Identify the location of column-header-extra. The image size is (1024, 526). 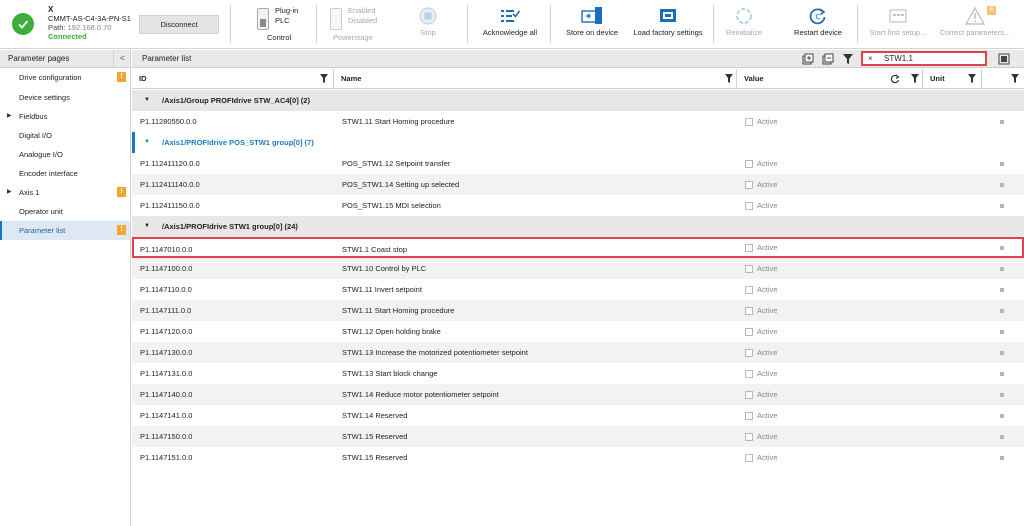
(1003, 79).